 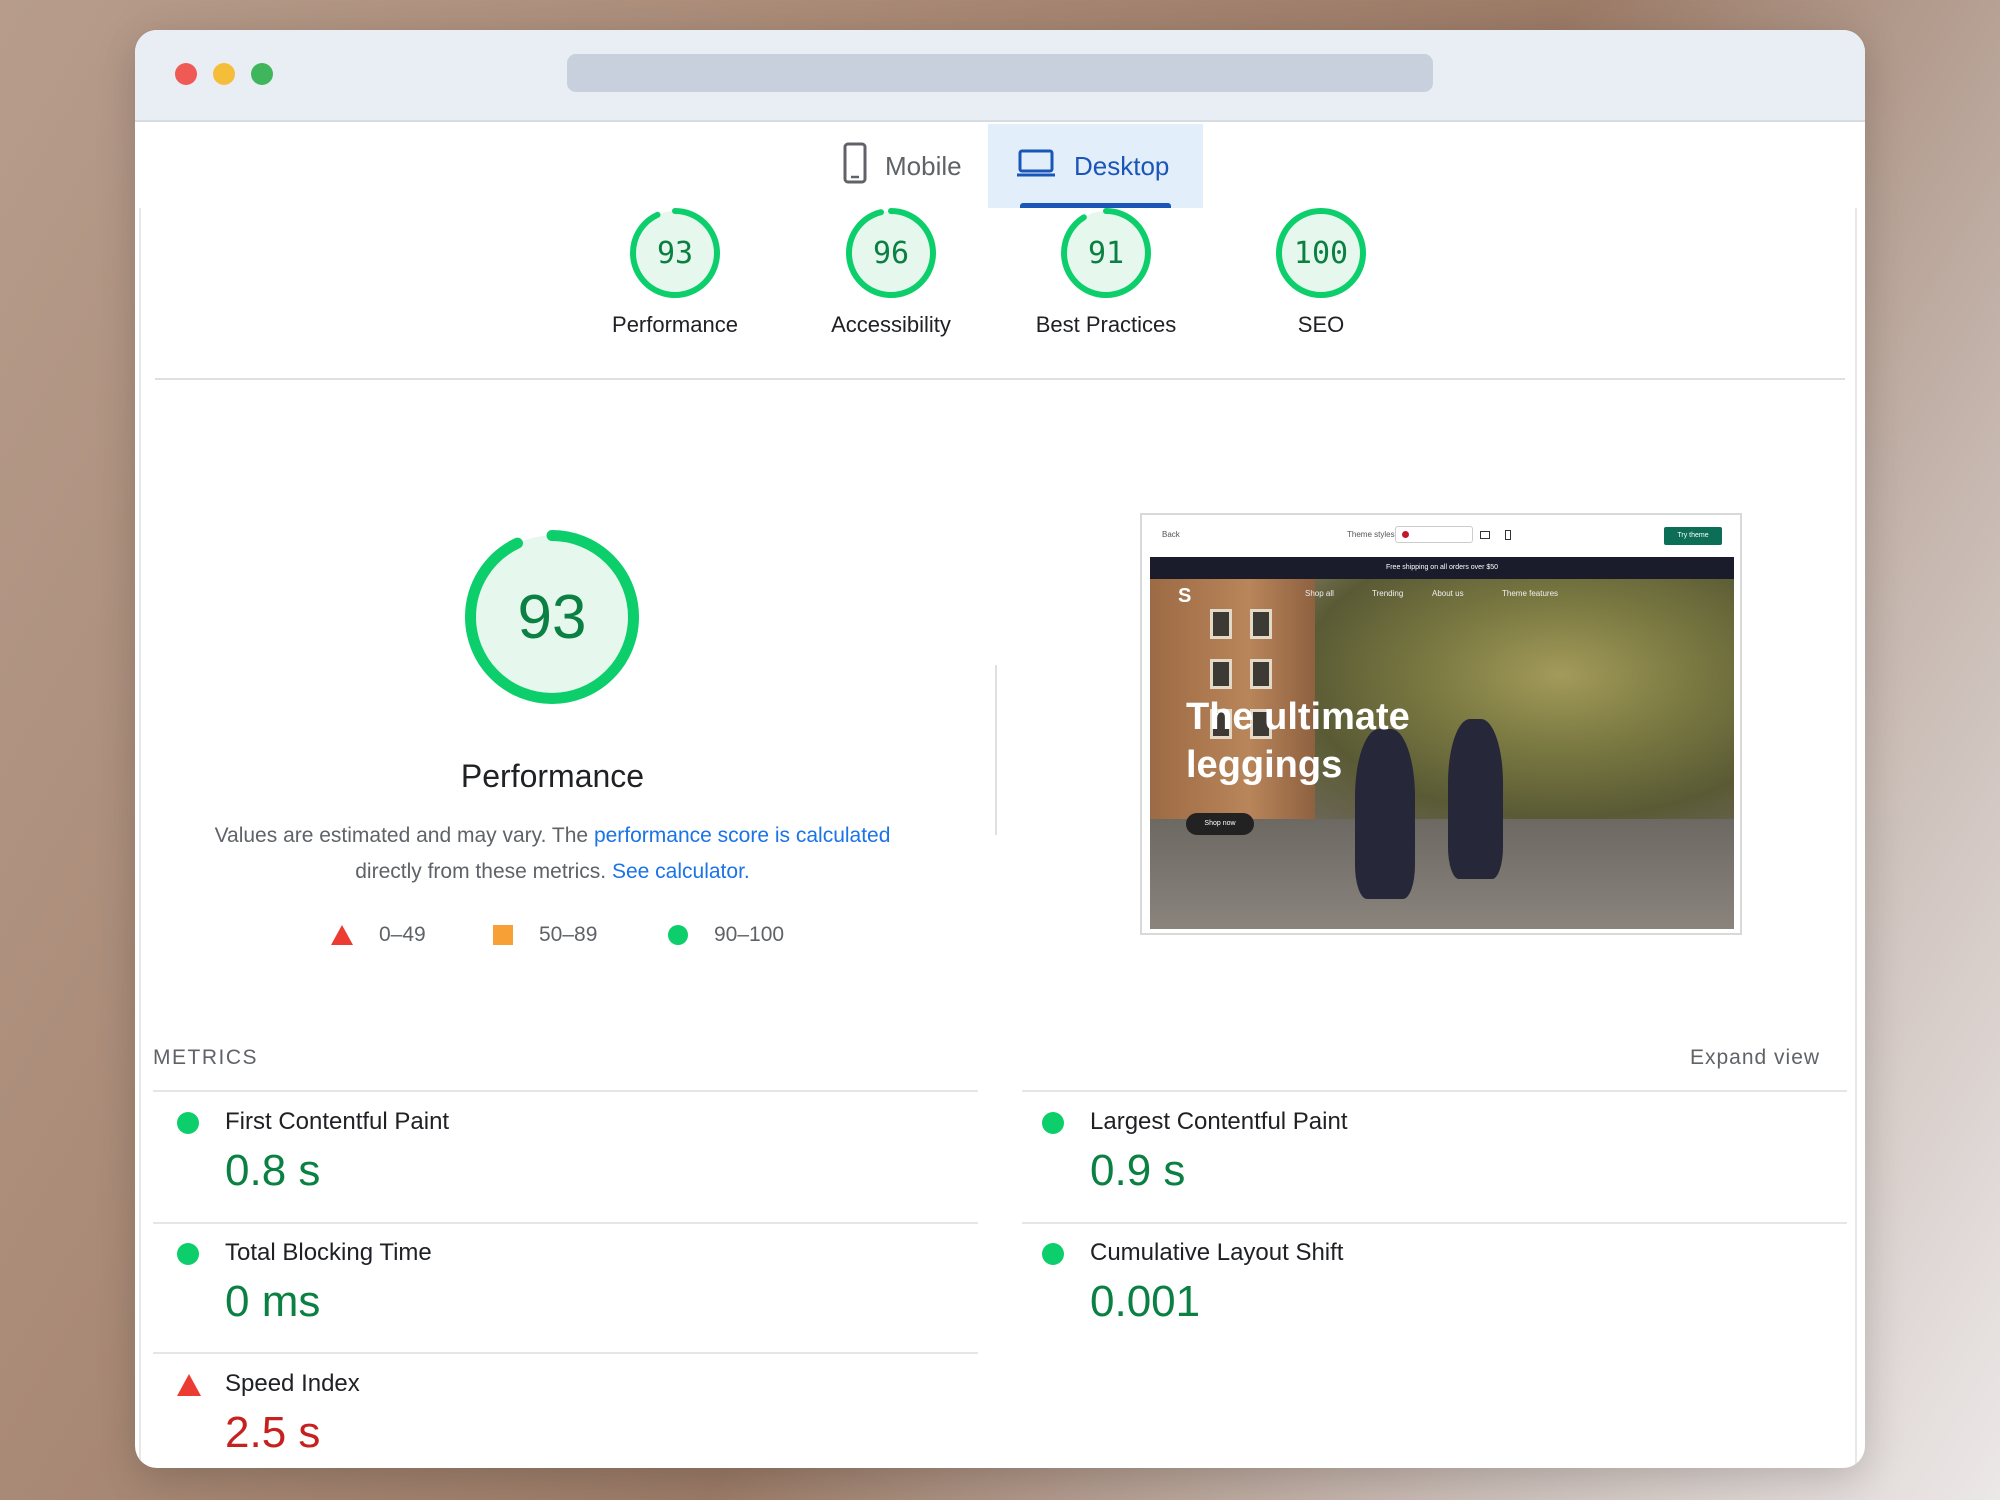 I want to click on performance-big-score: 93, so click(x=552, y=617).